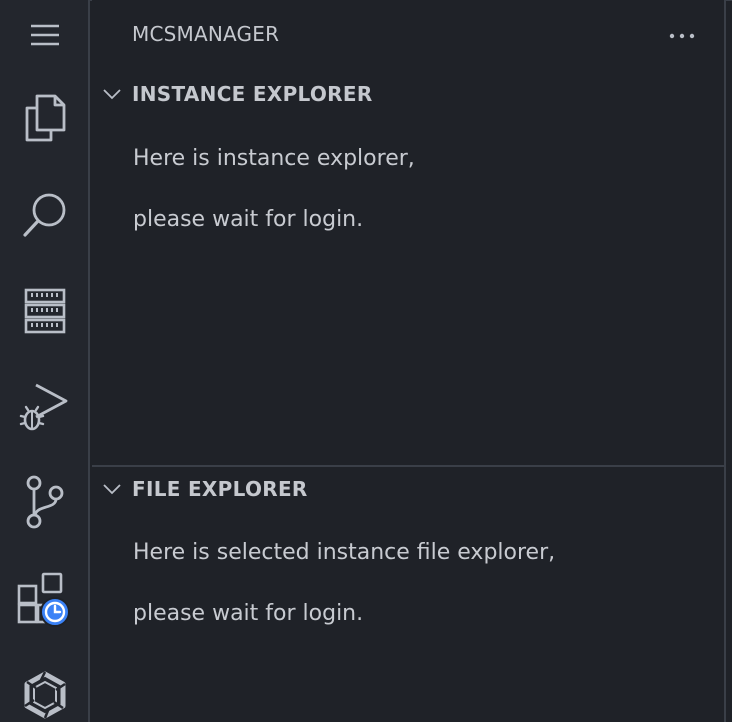  I want to click on hexagon-logo-icon, so click(45, 695).